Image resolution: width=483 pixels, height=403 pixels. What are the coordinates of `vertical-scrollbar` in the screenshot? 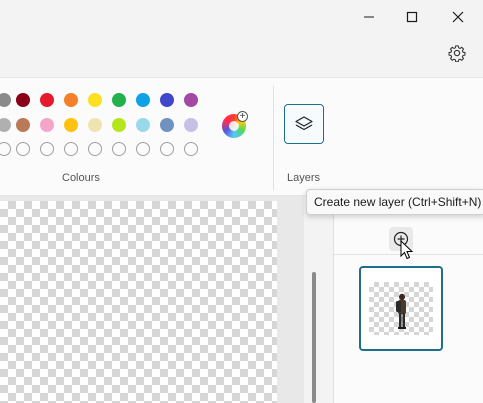 It's located at (314, 337).